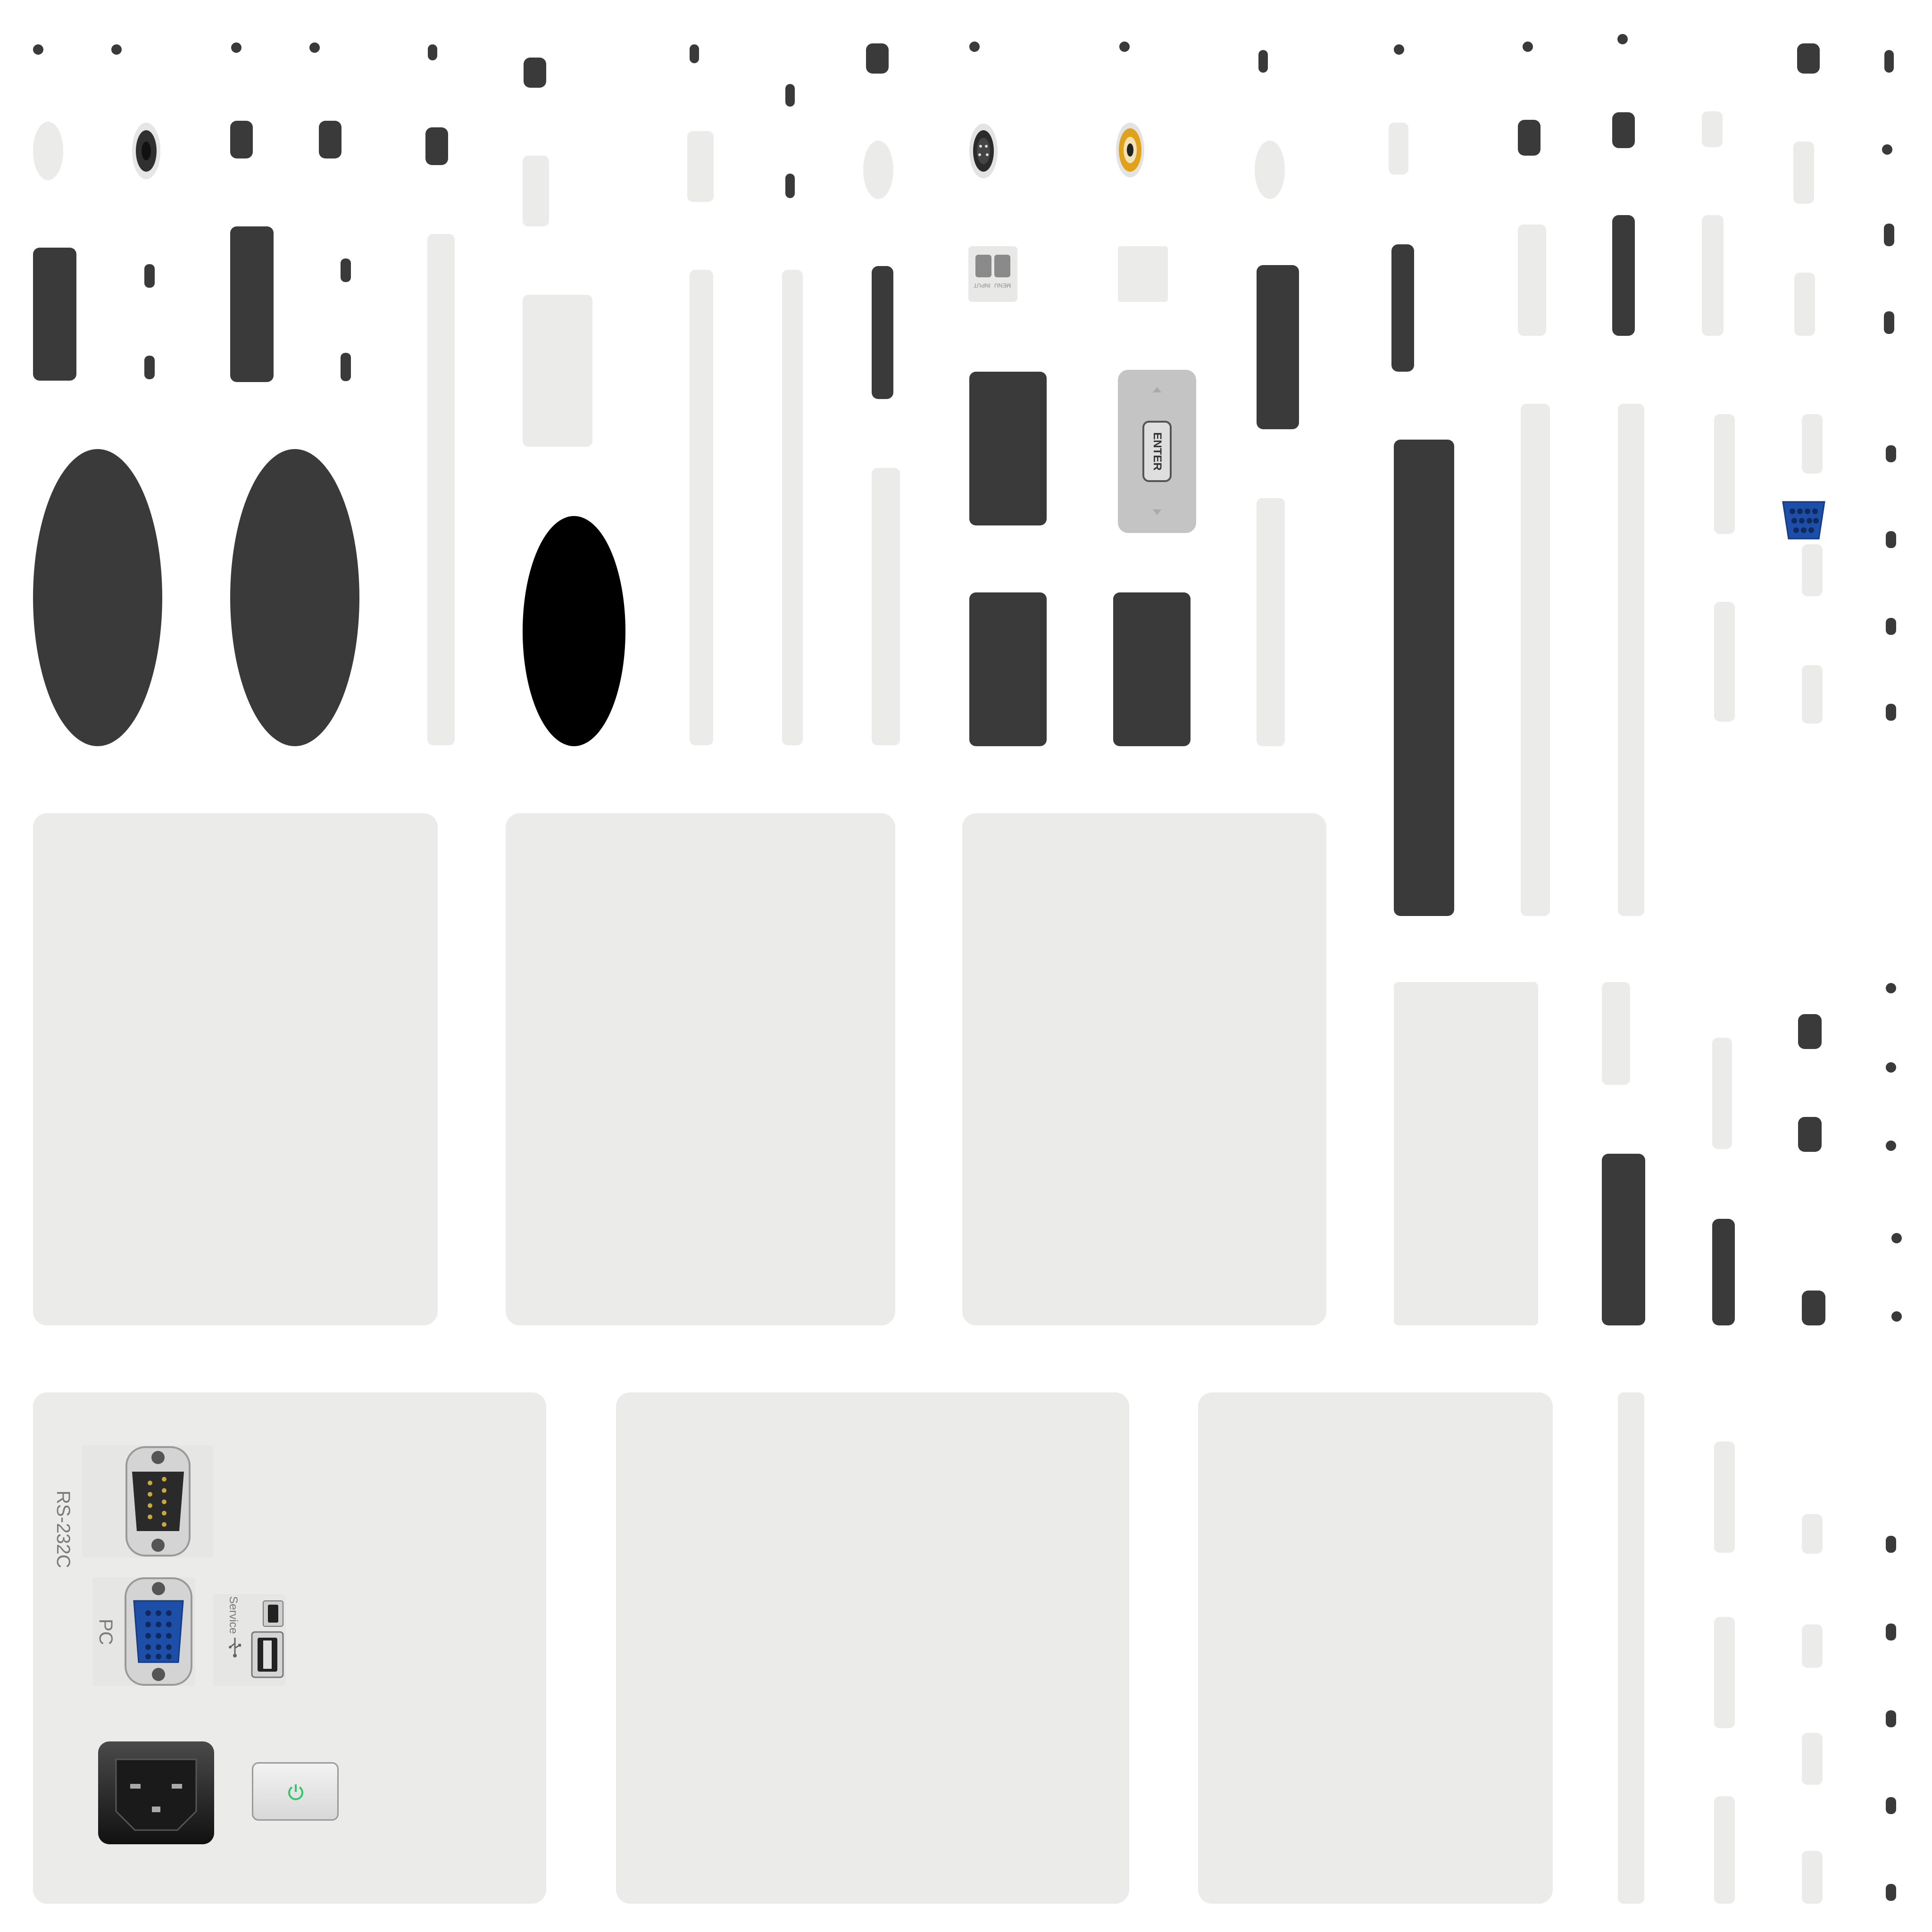  Describe the element at coordinates (1130, 150) in the screenshot. I see `rca-jack-icon` at that location.